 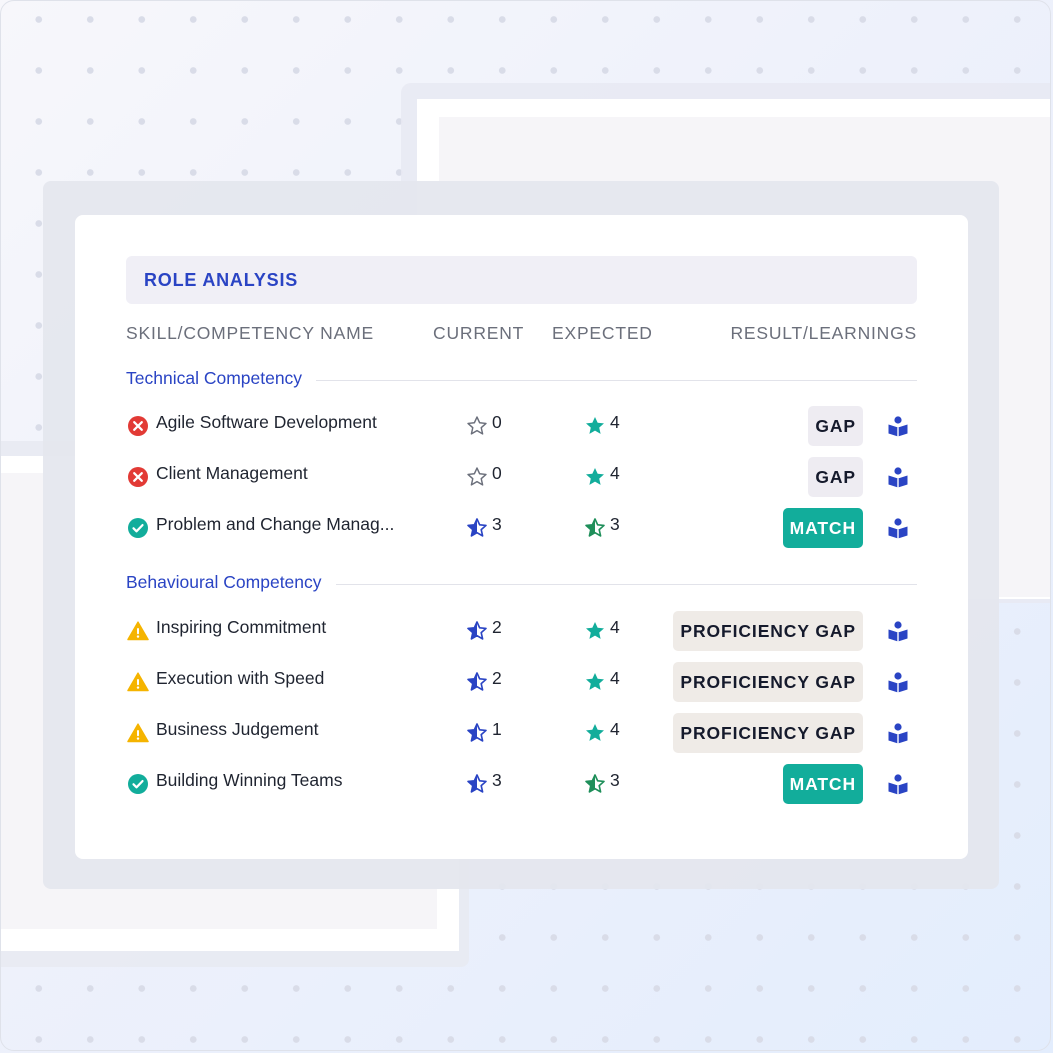 What do you see at coordinates (221, 280) in the screenshot?
I see `card-title: ROLE ANALYSIS` at bounding box center [221, 280].